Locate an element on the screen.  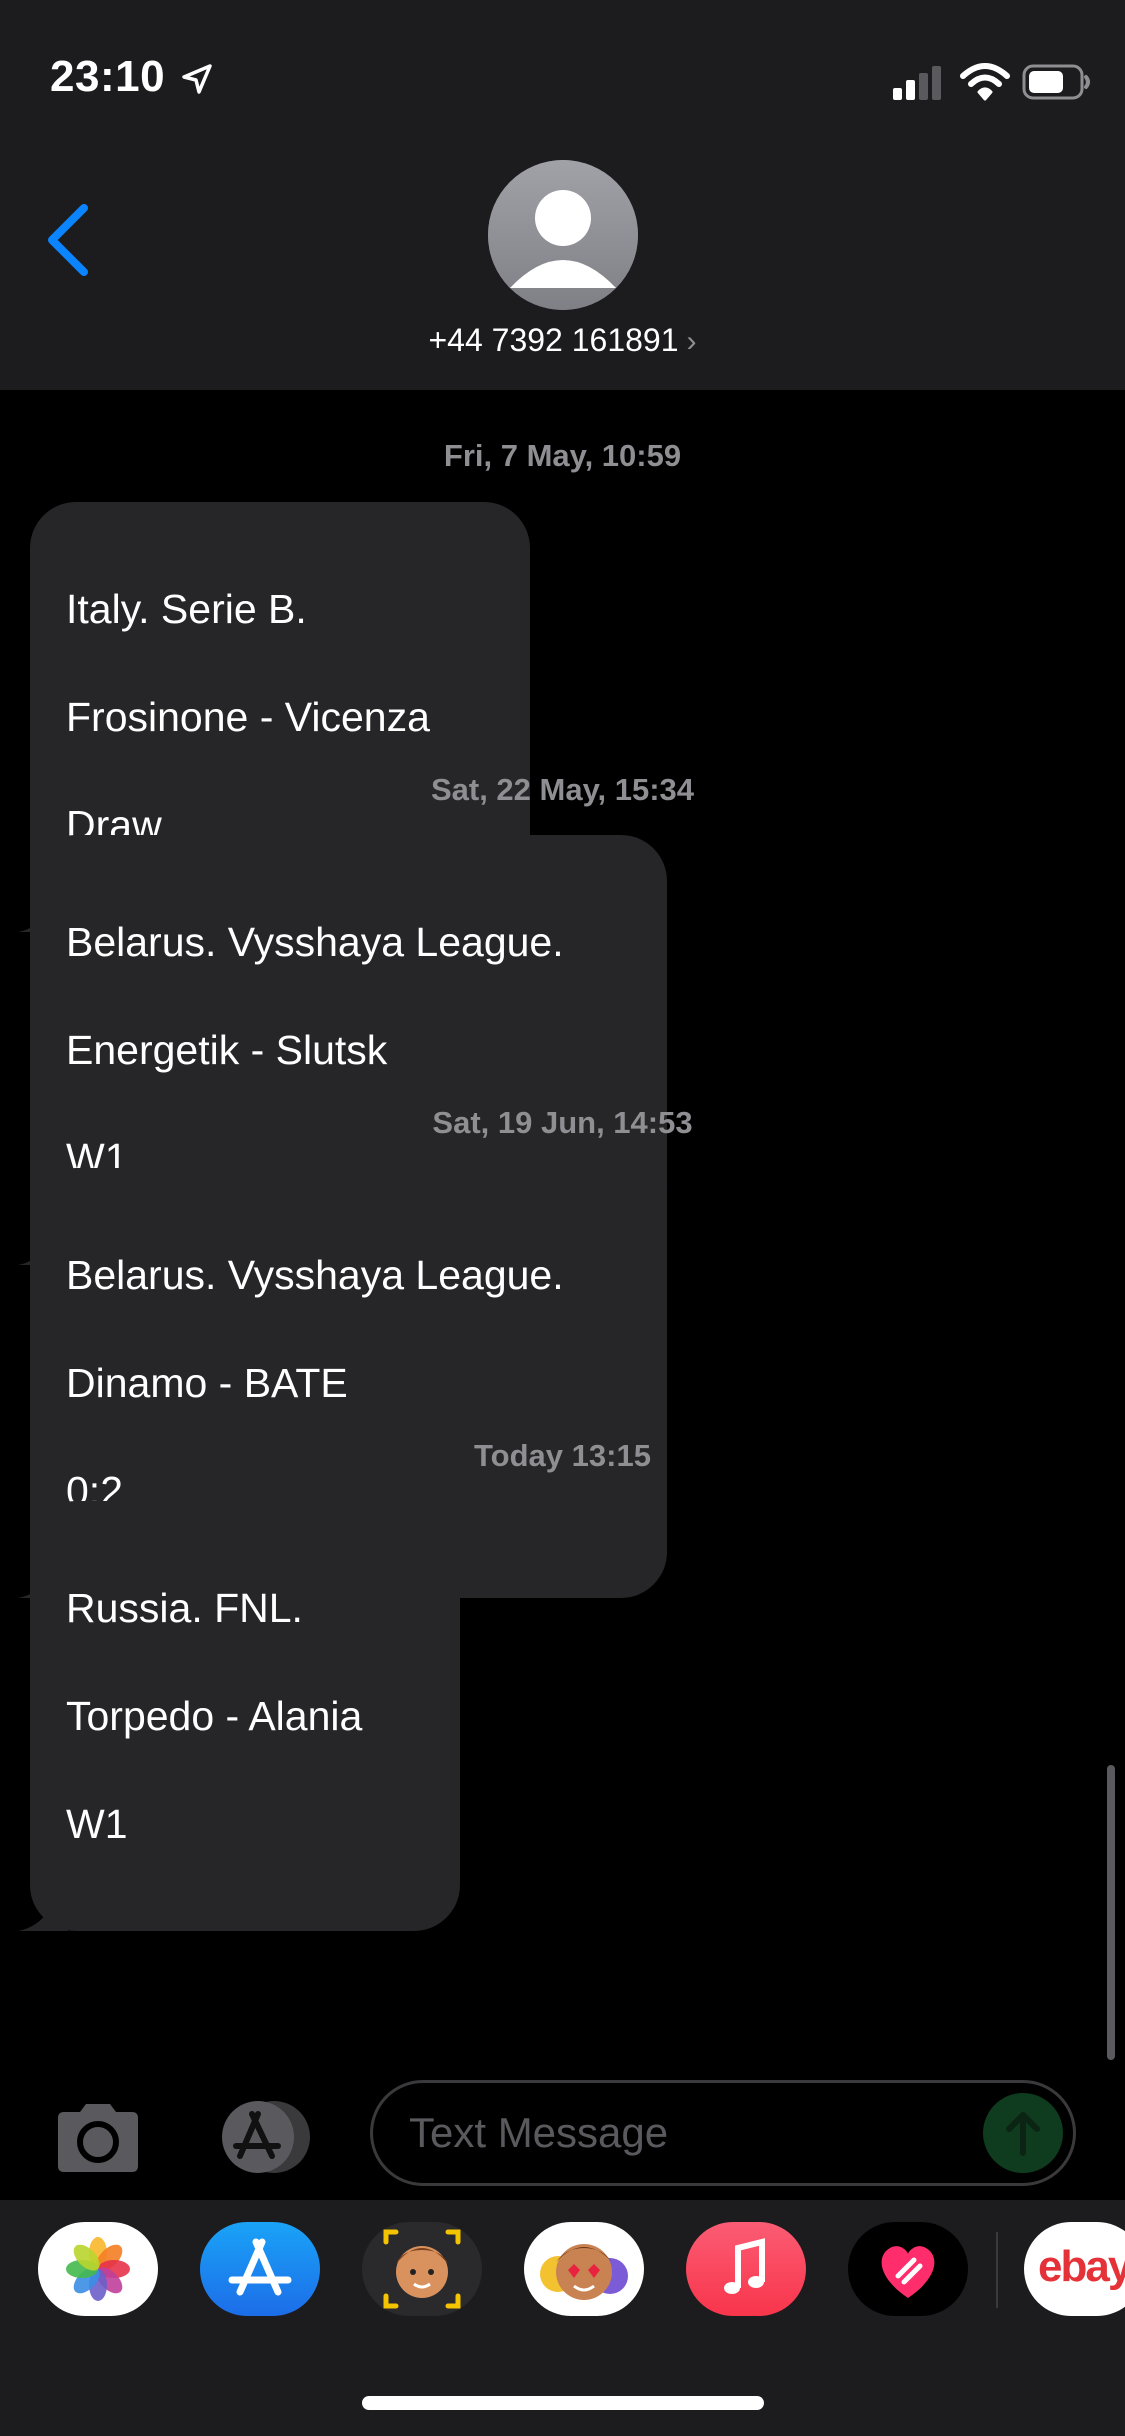
contact-number: +44 7392 161891 is located at coordinates (553, 340).